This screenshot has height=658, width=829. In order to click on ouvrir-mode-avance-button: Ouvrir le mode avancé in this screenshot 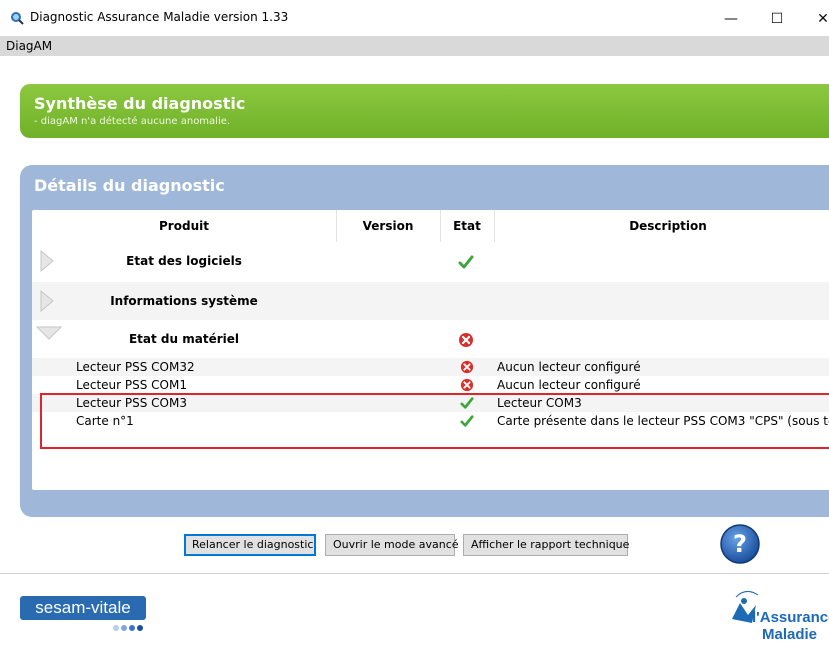, I will do `click(392, 545)`.